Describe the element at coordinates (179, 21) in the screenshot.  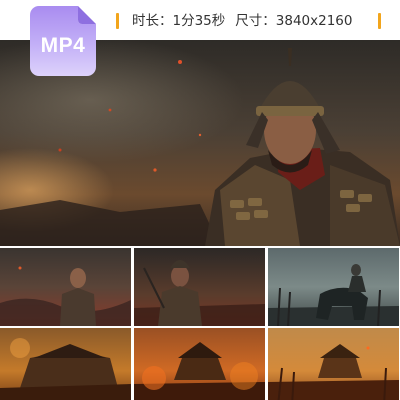
I see `duration-text: 时长：1分35秒` at that location.